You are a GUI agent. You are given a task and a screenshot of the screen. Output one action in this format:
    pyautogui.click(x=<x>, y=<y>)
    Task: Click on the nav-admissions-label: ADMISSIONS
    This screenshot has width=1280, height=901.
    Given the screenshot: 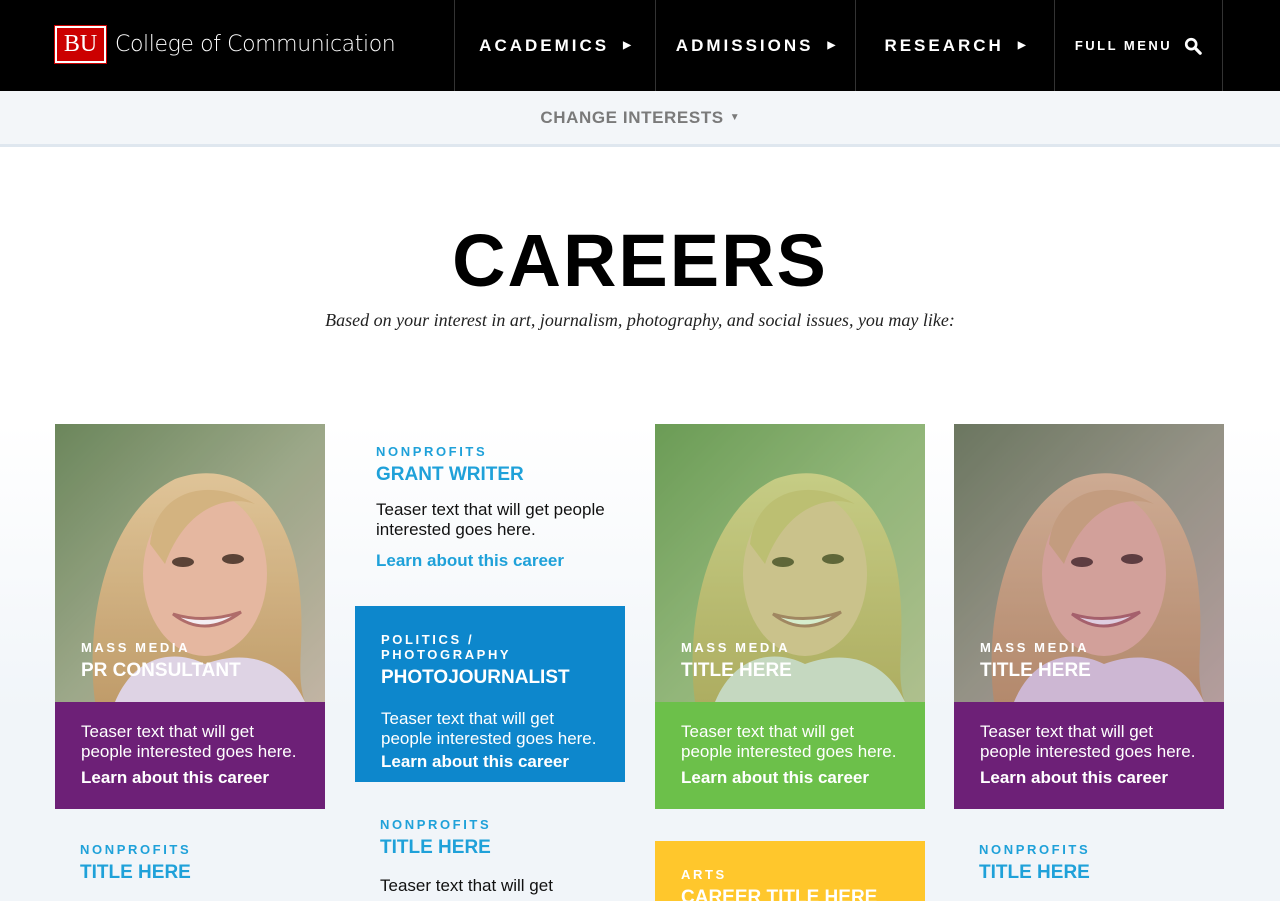 What is the action you would take?
    pyautogui.click(x=744, y=45)
    